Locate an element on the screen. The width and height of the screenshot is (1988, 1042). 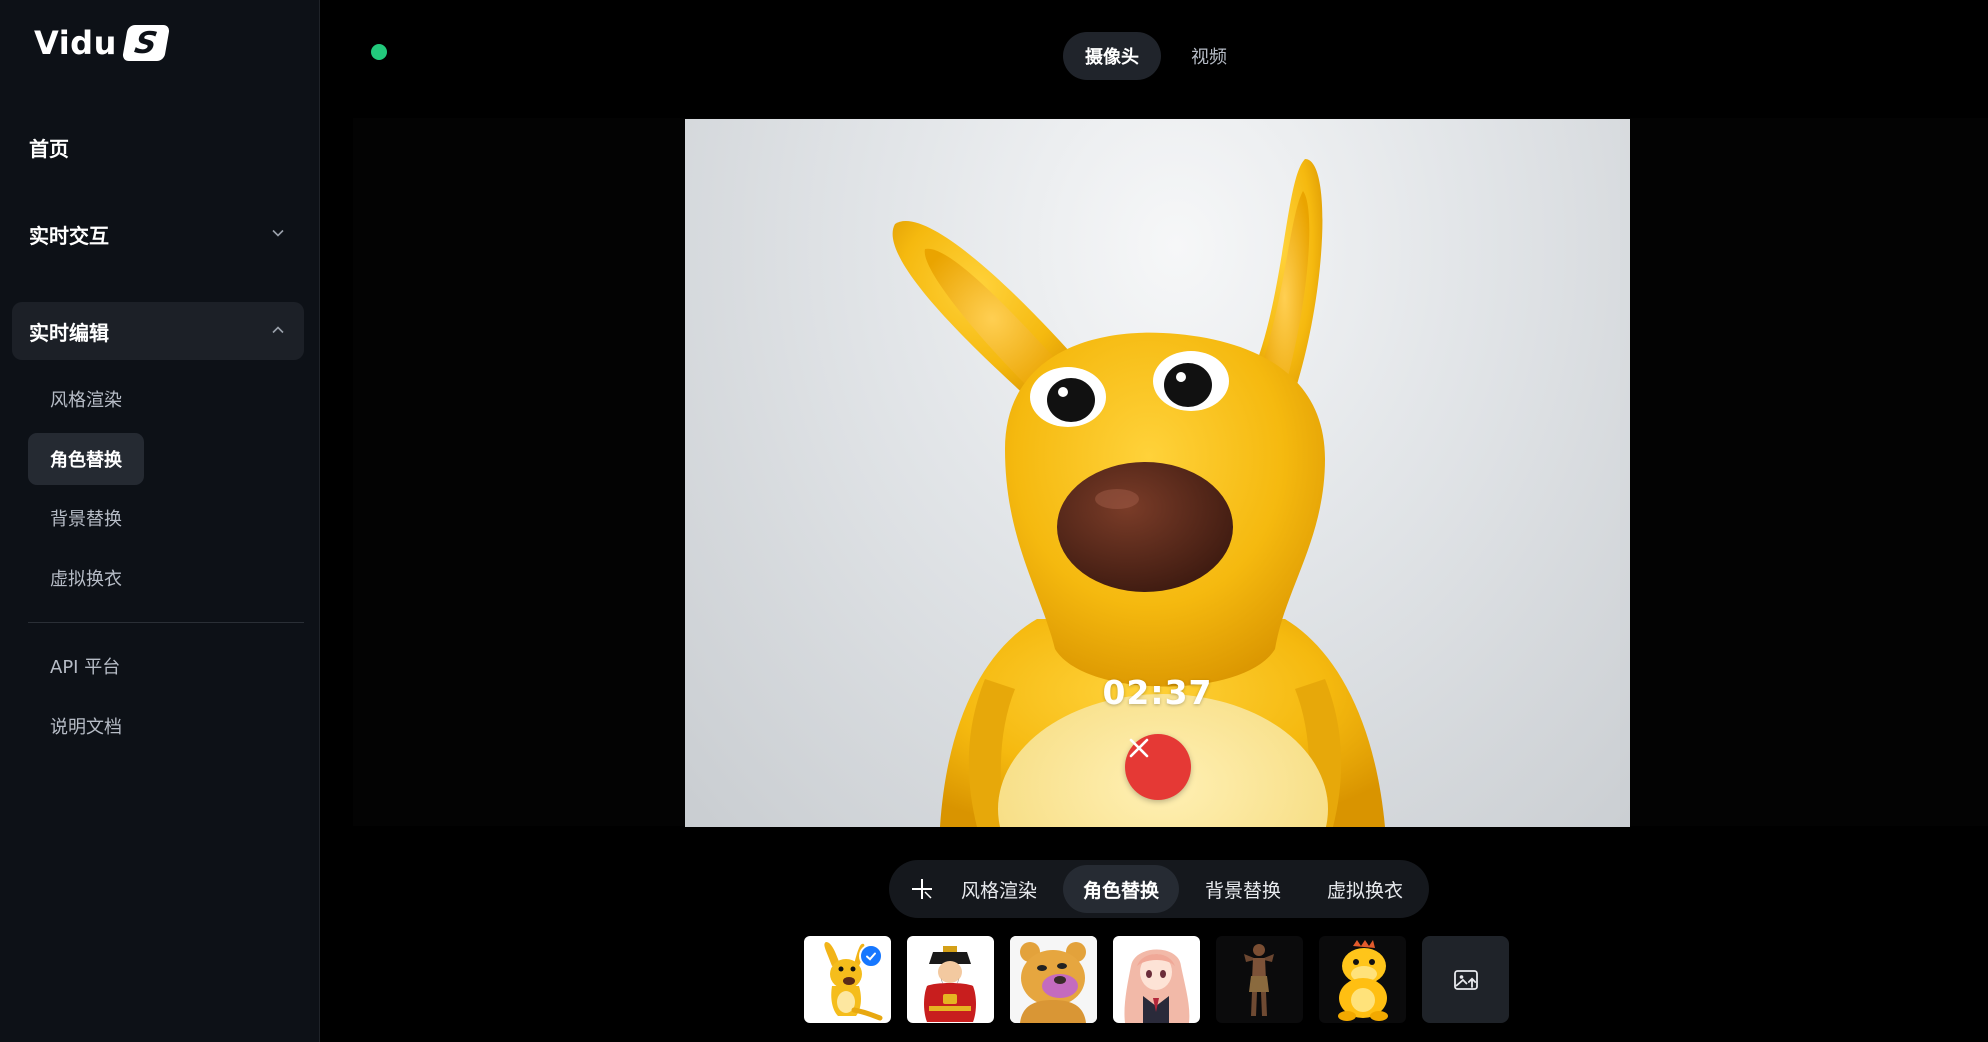
mode-label: 风格渲染 is located at coordinates (999, 890).